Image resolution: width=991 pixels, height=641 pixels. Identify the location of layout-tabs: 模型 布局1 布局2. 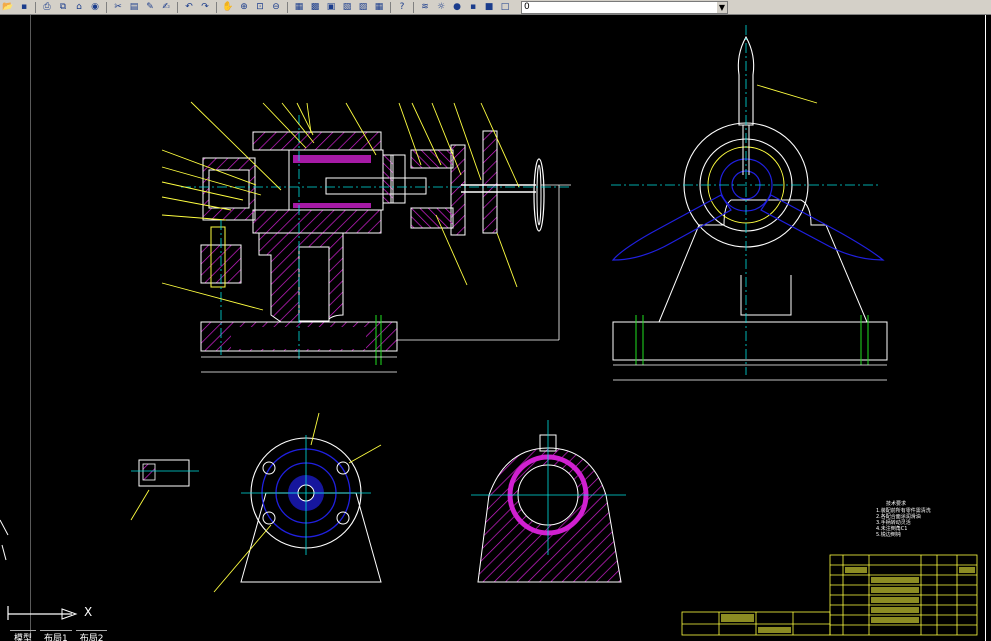
(59, 635).